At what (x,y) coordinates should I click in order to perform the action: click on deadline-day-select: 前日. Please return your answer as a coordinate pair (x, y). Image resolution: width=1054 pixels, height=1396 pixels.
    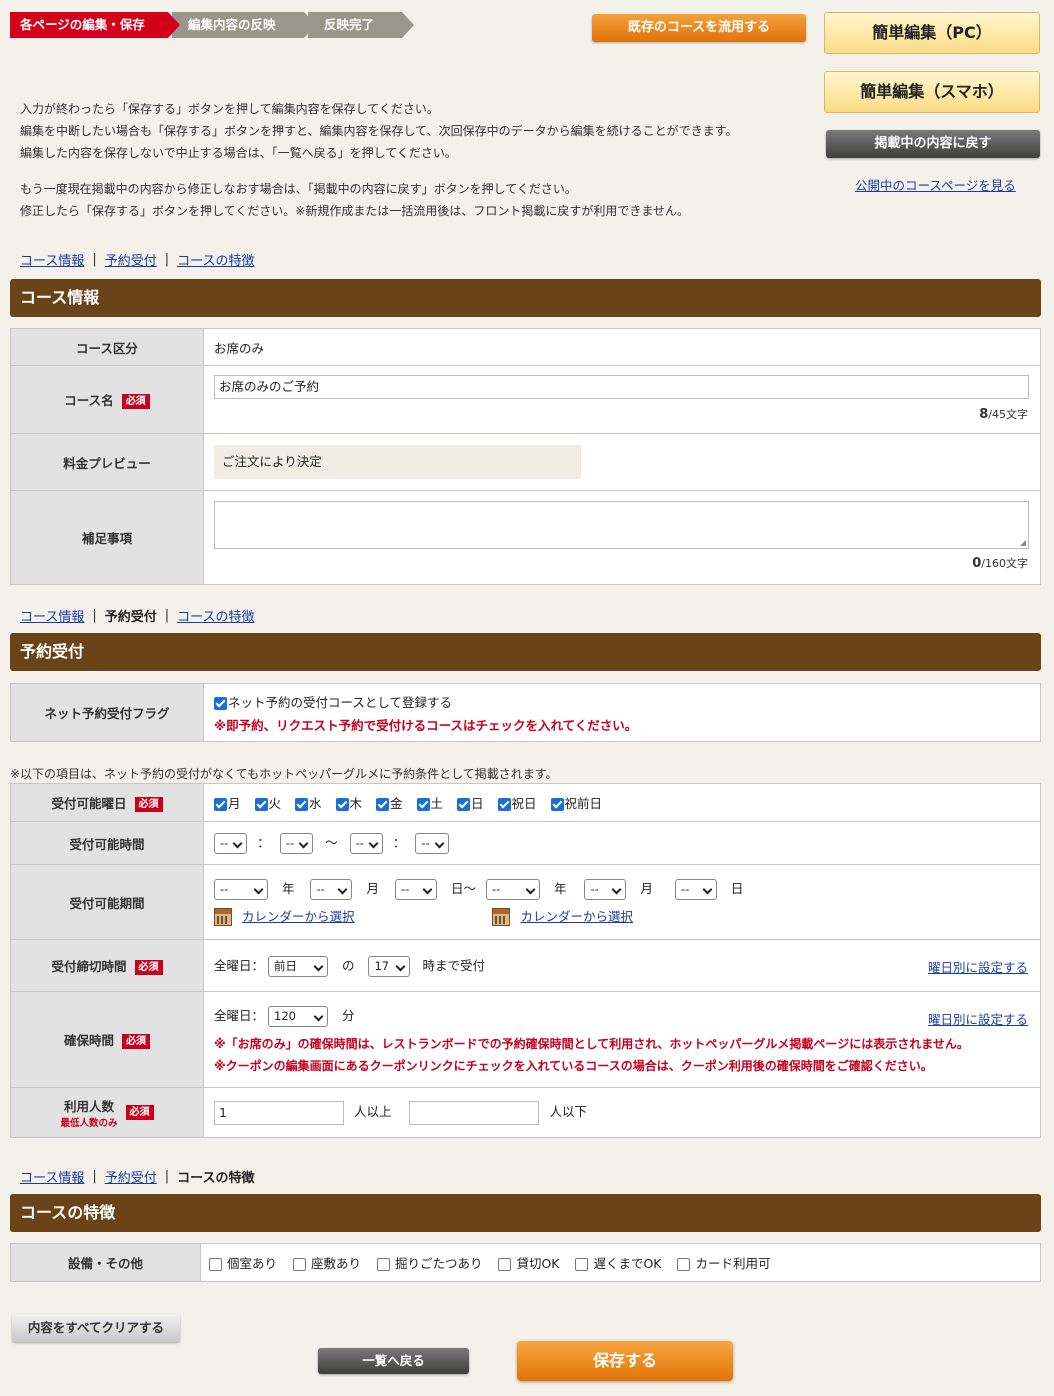
    Looking at the image, I should click on (298, 966).